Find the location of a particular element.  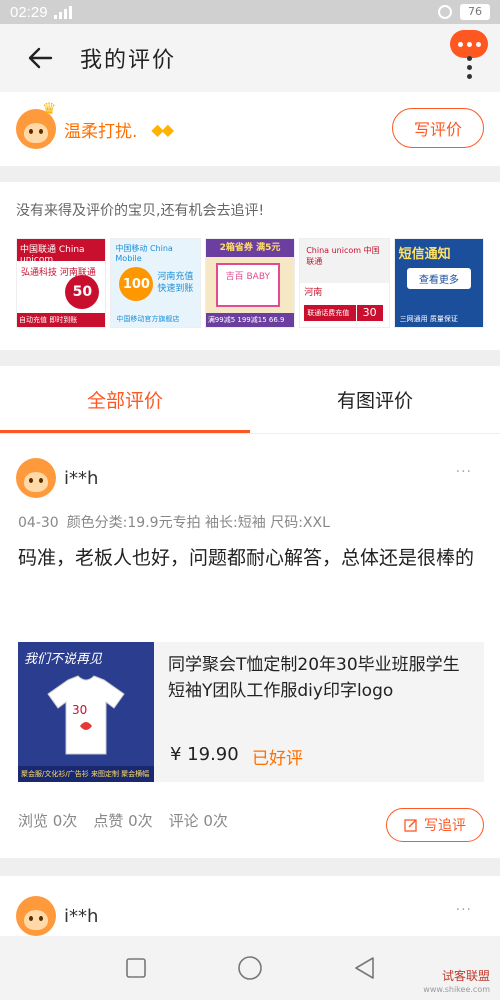

review-stats: 浏览 0次 点赞 0次 评论 0次 is located at coordinates (123, 820).